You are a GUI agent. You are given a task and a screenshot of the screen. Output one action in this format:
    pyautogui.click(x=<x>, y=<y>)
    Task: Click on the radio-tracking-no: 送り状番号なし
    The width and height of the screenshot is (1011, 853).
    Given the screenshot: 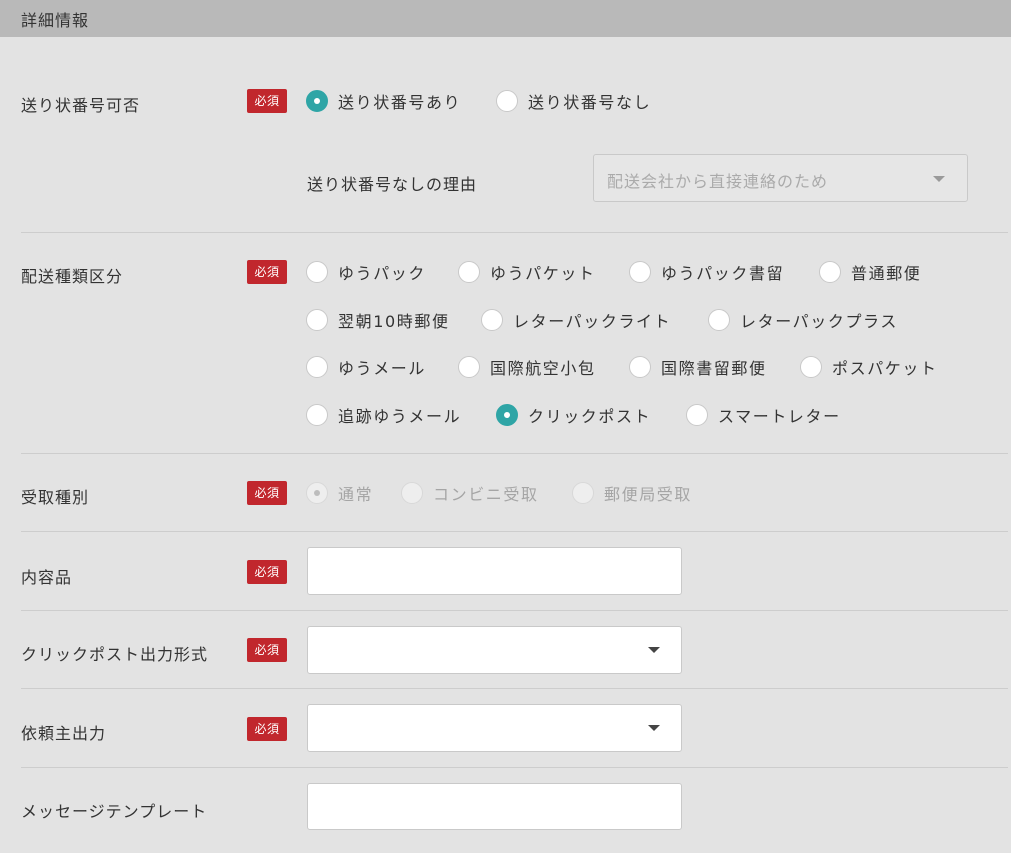 What is the action you would take?
    pyautogui.click(x=573, y=101)
    